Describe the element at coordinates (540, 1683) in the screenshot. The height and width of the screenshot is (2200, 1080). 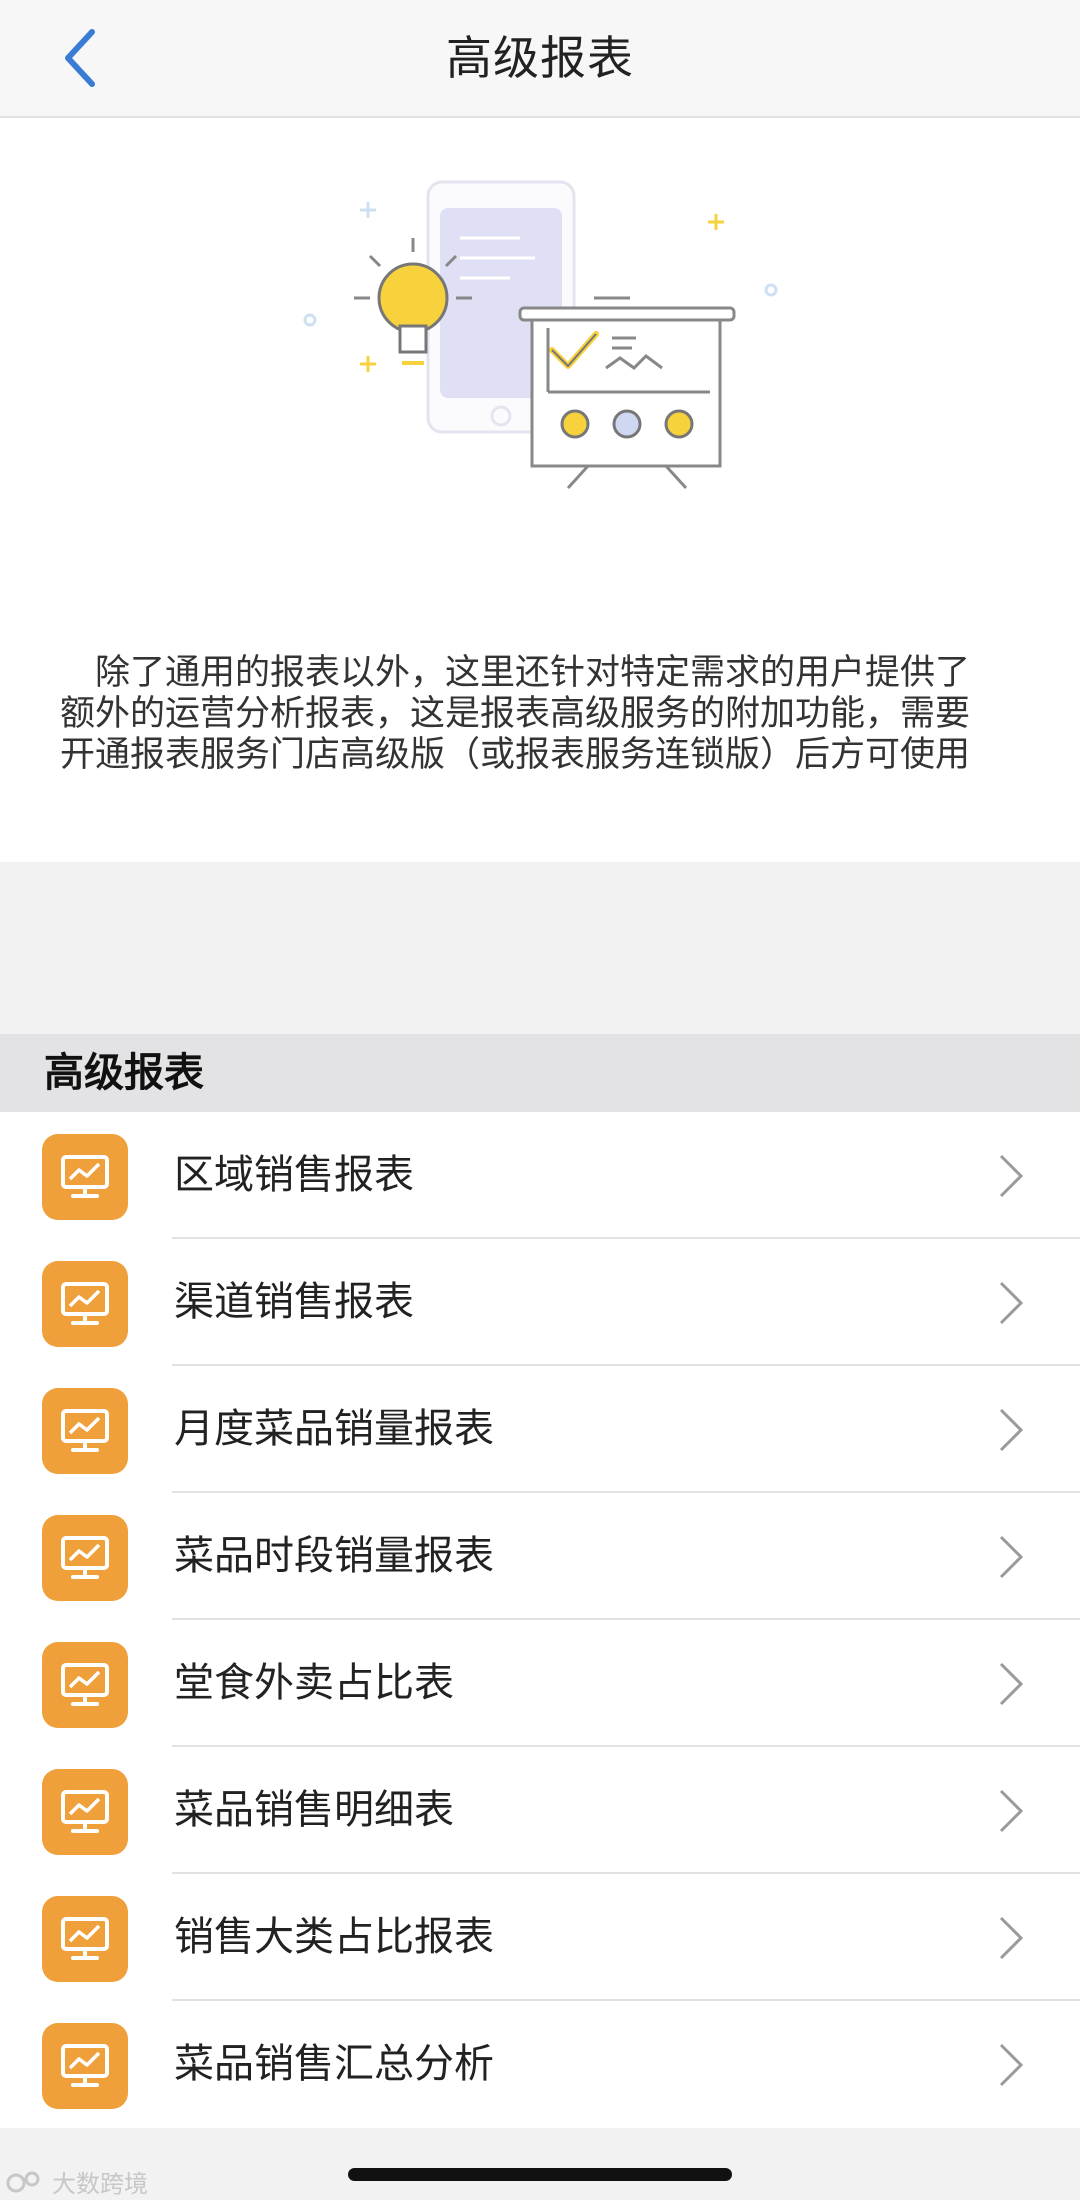
I see `report-item-dinein-takeout-ratio: 堂食外卖占比表` at that location.